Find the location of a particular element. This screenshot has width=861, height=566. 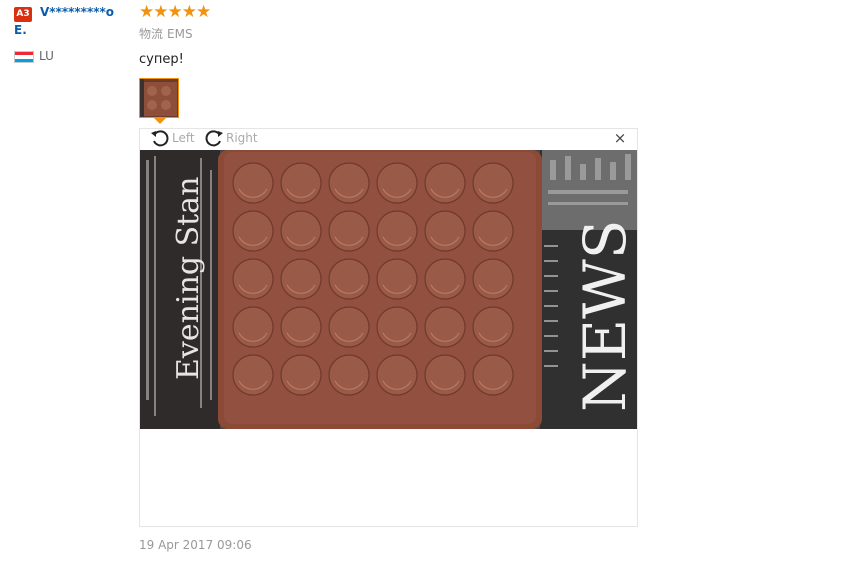

rotate-left-icon is located at coordinates (160, 138).